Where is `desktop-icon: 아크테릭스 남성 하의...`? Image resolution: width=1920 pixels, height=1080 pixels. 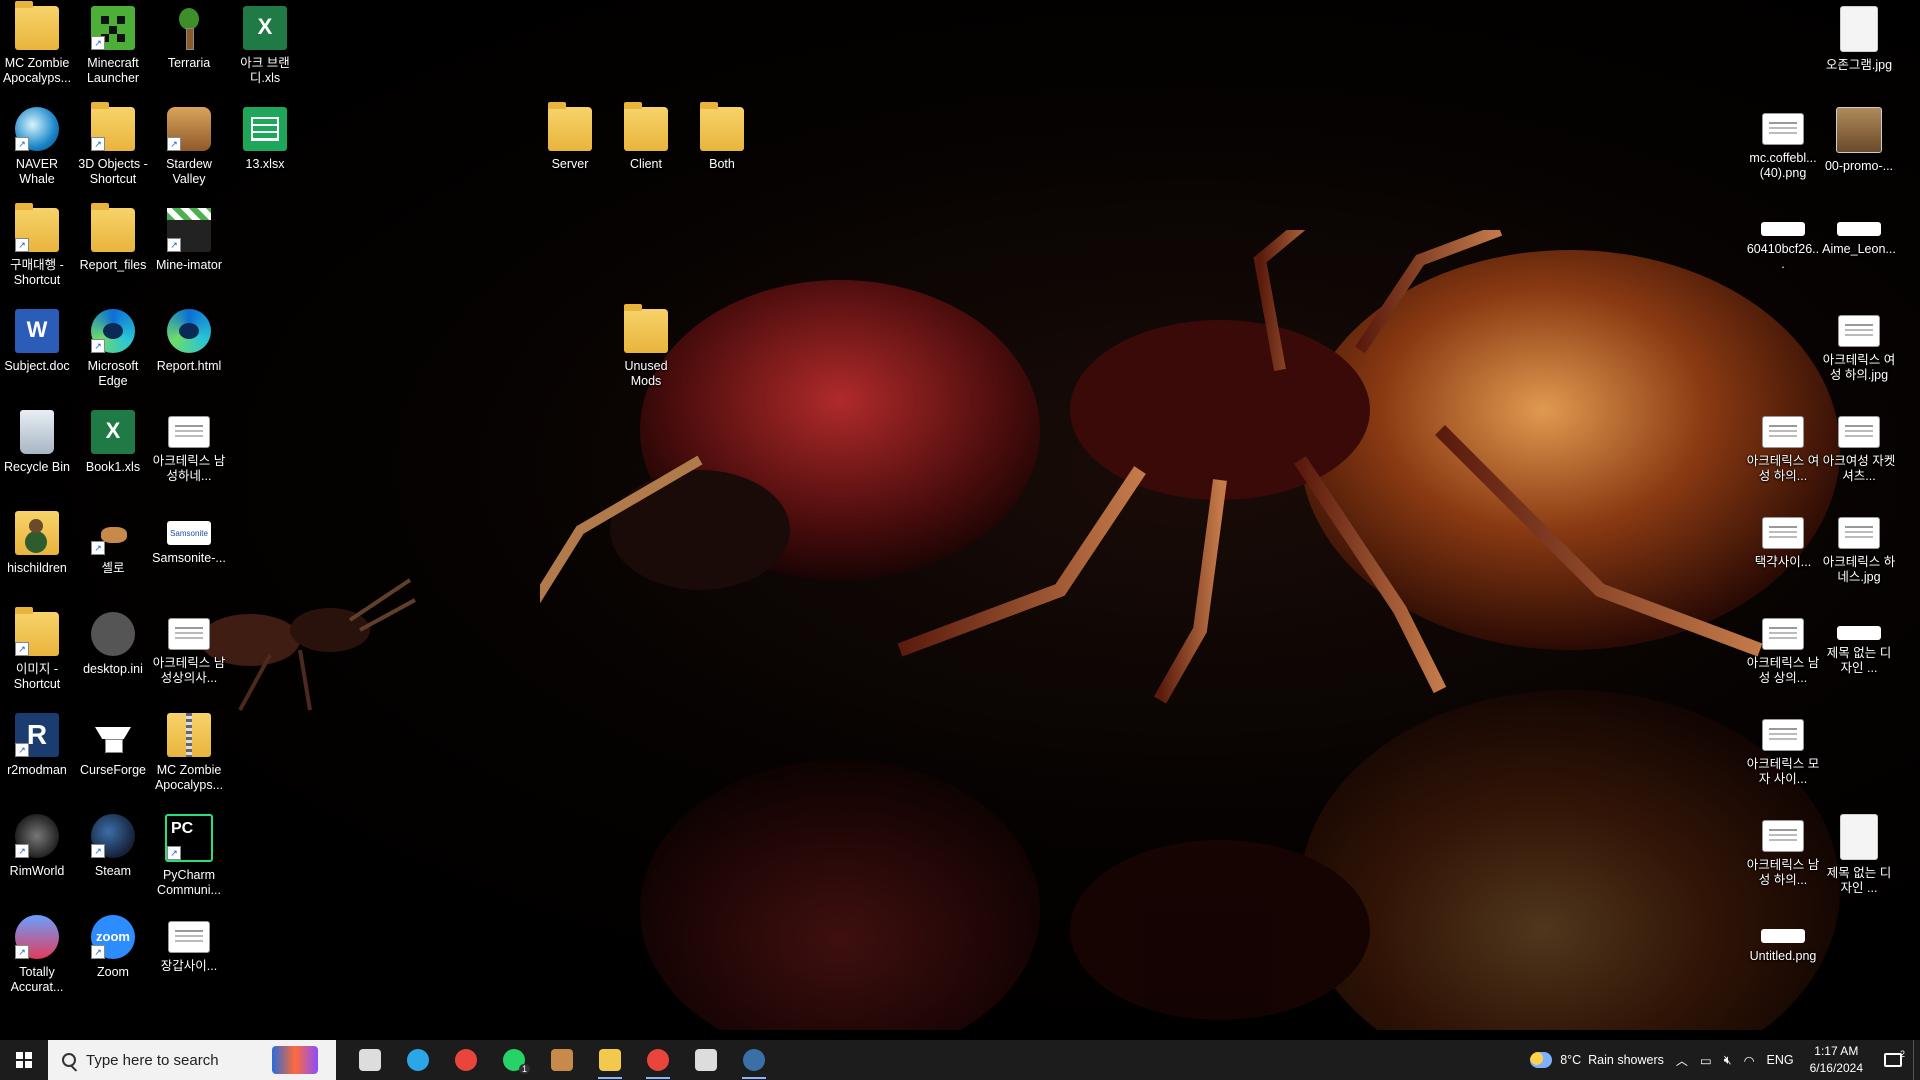 desktop-icon: 아크테릭스 남성 하의... is located at coordinates (1783, 856).